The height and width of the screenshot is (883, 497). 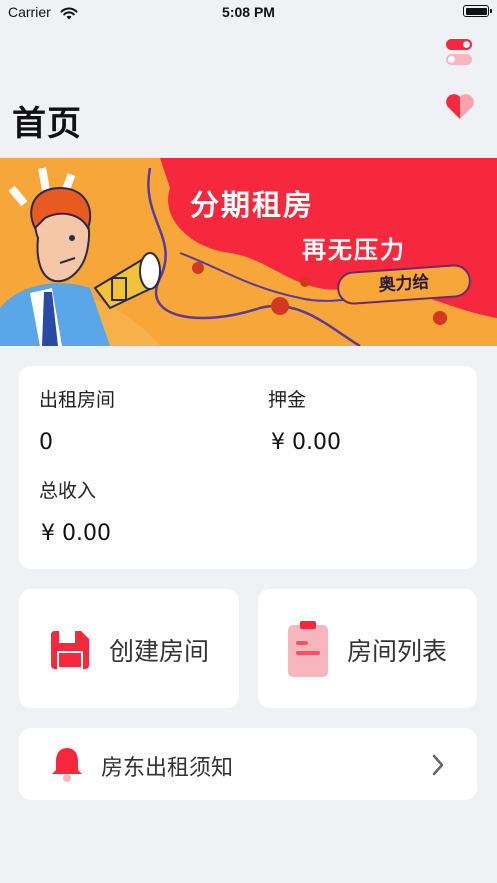 I want to click on toggle-settings-icon, so click(x=459, y=52).